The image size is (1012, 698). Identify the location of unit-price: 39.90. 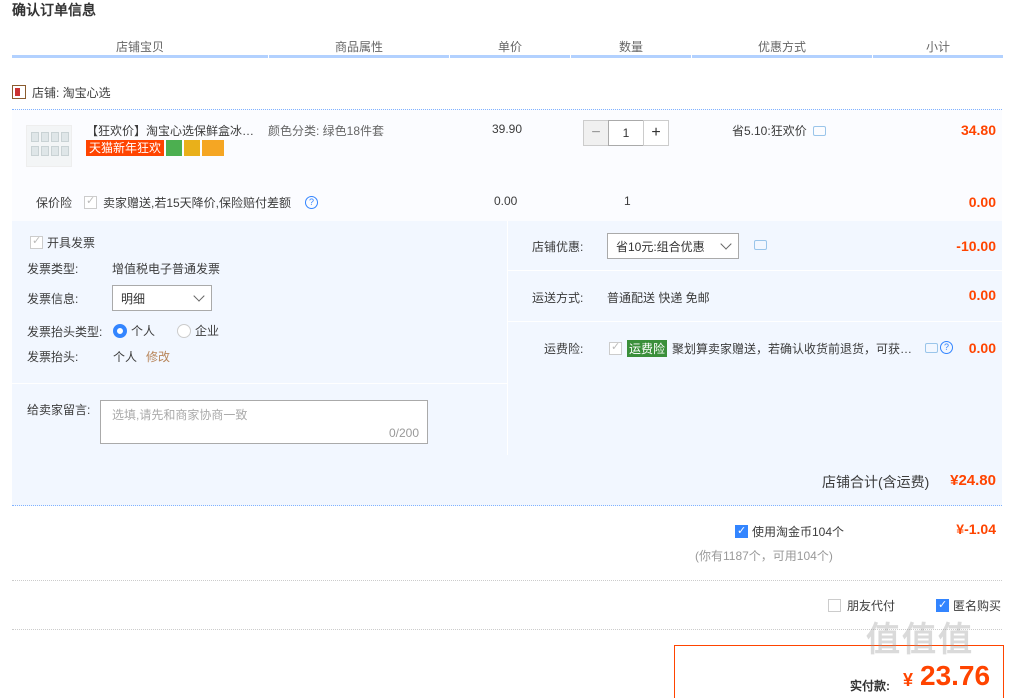
(507, 129).